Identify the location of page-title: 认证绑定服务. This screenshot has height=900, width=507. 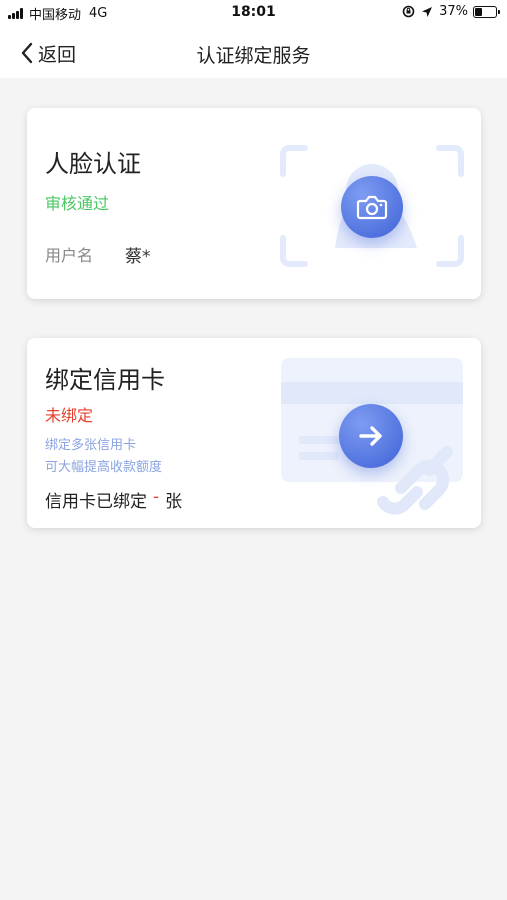
(253, 56).